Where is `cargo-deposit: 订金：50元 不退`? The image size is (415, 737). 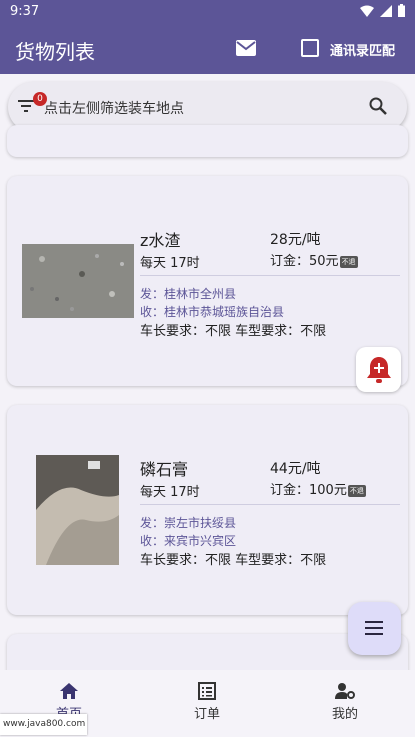 cargo-deposit: 订金：50元 不退 is located at coordinates (314, 259).